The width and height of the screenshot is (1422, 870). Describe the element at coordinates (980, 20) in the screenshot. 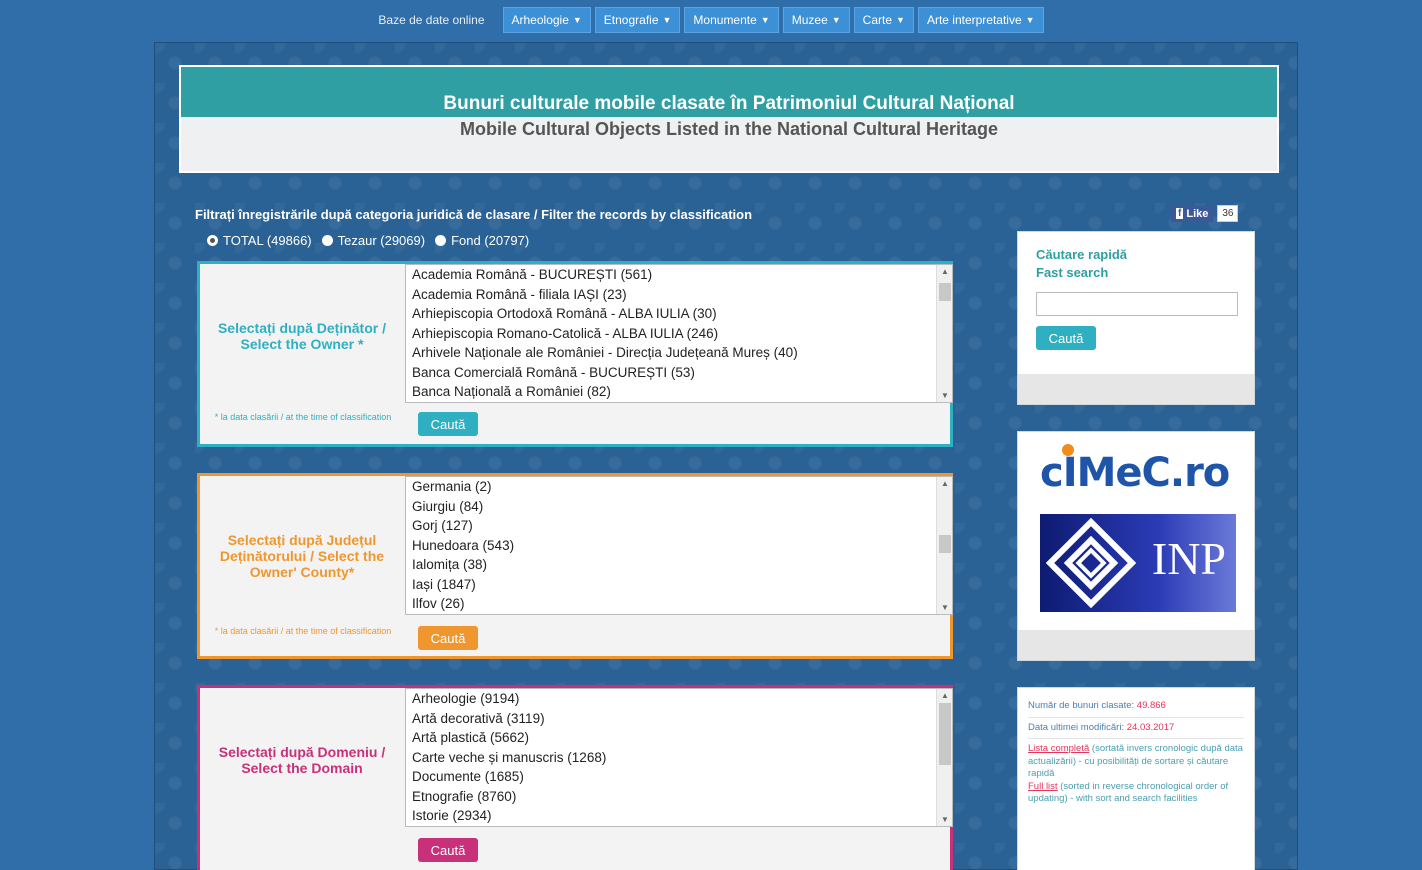

I see `nav-item-arte-interpretative: Arte interpretative ▼` at that location.